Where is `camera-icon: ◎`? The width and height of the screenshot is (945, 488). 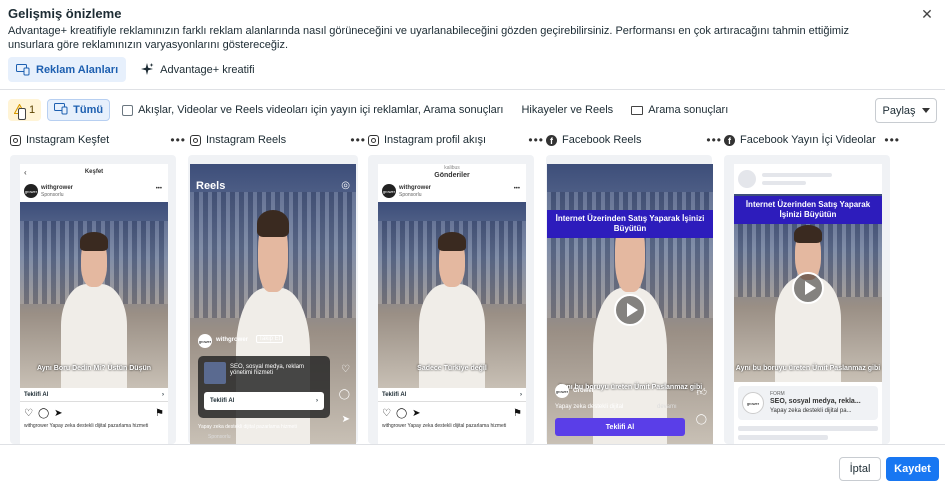
camera-icon: ◎ is located at coordinates (345, 185).